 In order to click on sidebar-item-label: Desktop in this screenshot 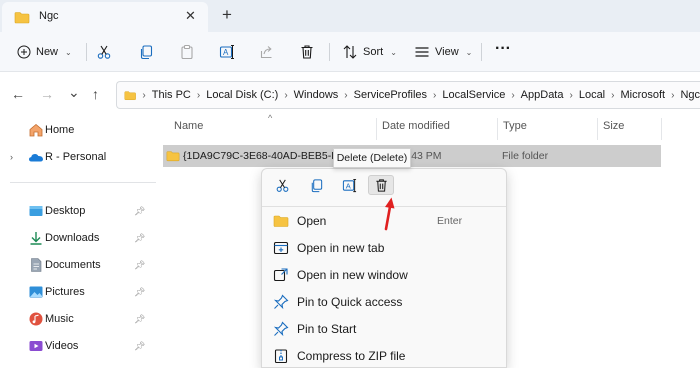, I will do `click(65, 211)`.